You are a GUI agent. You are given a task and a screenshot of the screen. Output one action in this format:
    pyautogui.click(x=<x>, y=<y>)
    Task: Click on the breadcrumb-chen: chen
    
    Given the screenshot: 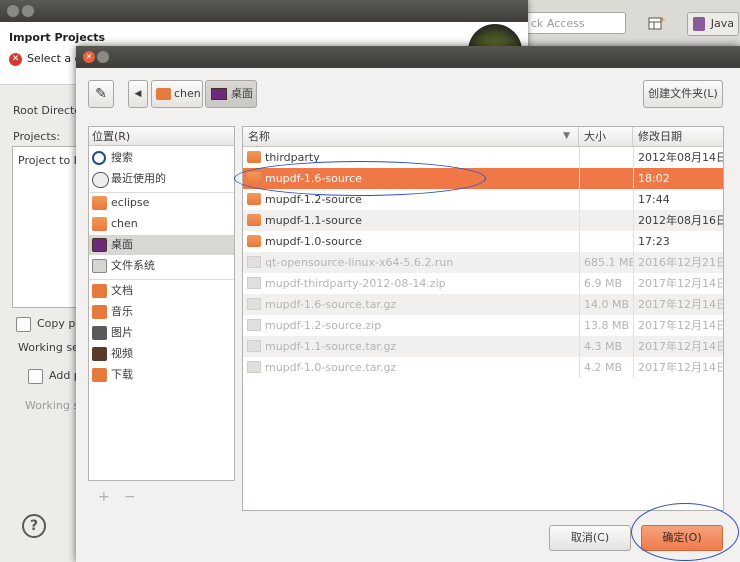 What is the action you would take?
    pyautogui.click(x=177, y=94)
    